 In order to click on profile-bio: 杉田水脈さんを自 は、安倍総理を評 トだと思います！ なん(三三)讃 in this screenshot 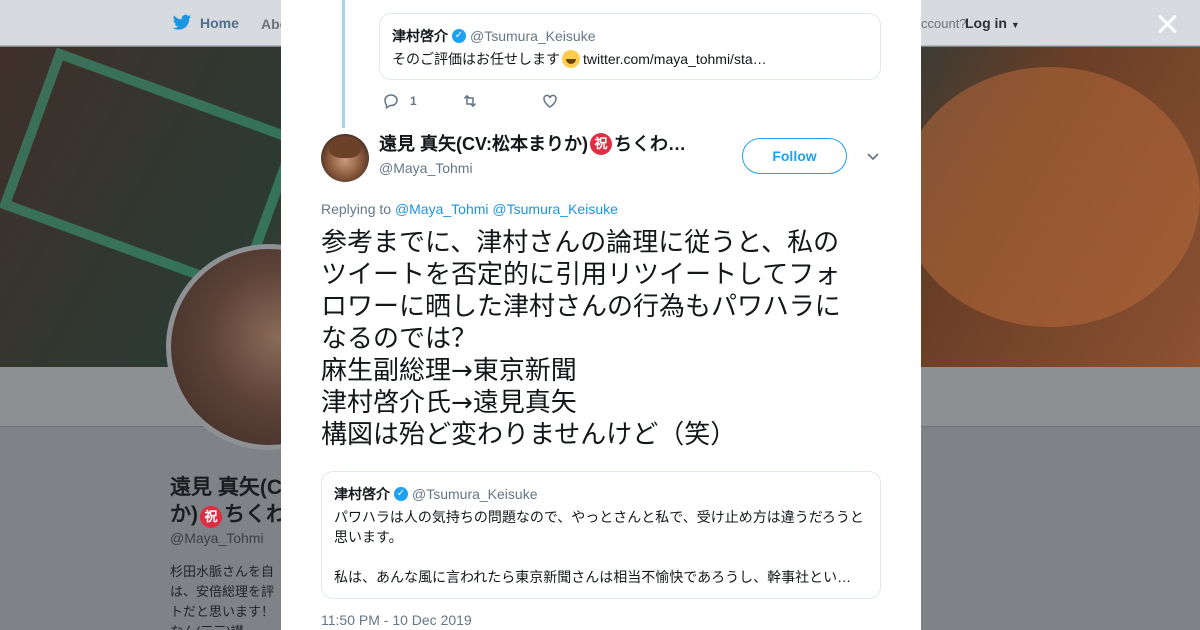, I will do `click(226, 596)`.